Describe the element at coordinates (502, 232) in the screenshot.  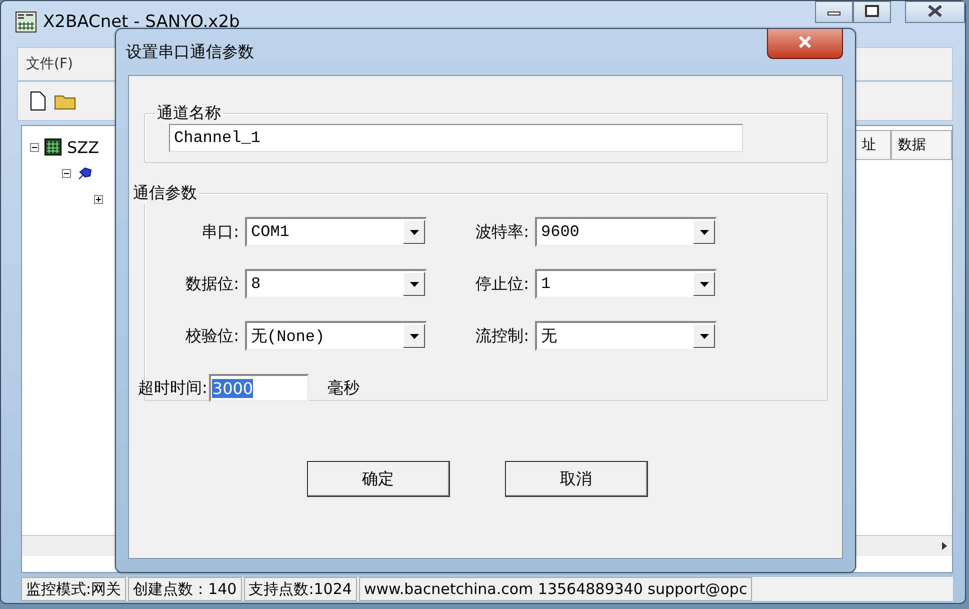
I see `field-label: 波特率:` at that location.